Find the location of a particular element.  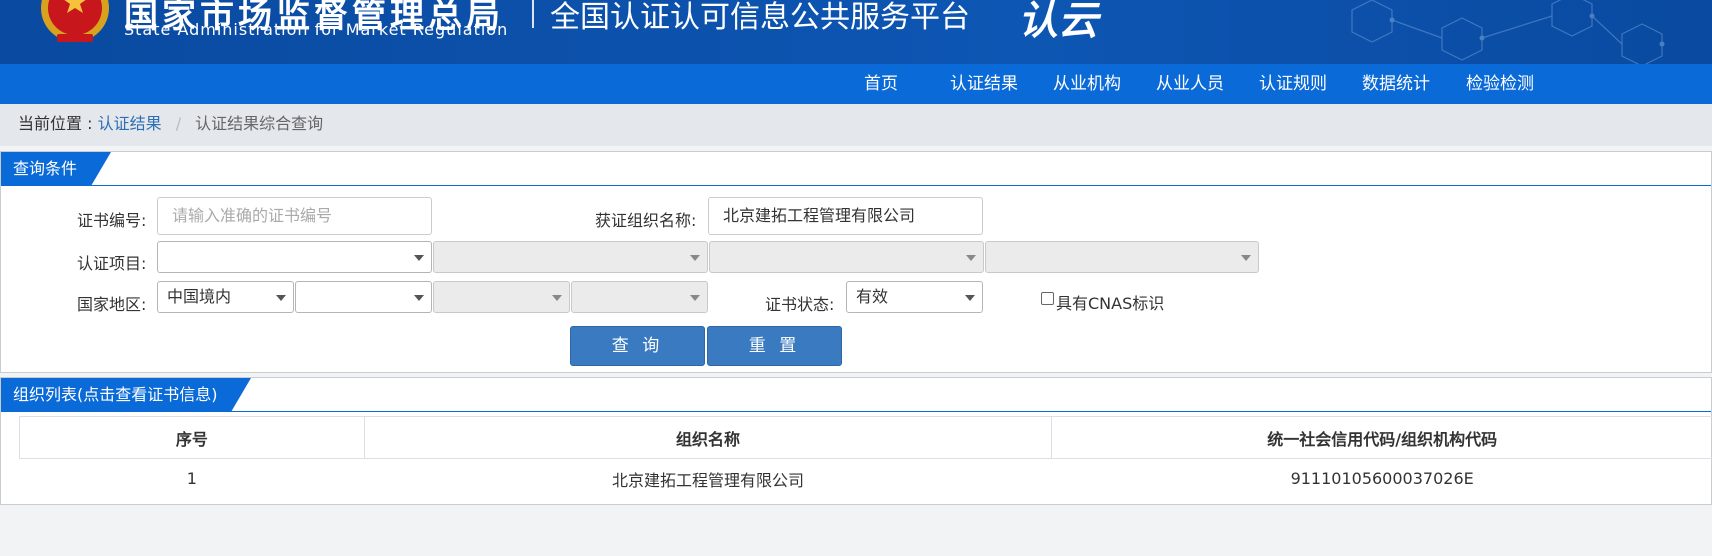

region-select-district is located at coordinates (639, 297).